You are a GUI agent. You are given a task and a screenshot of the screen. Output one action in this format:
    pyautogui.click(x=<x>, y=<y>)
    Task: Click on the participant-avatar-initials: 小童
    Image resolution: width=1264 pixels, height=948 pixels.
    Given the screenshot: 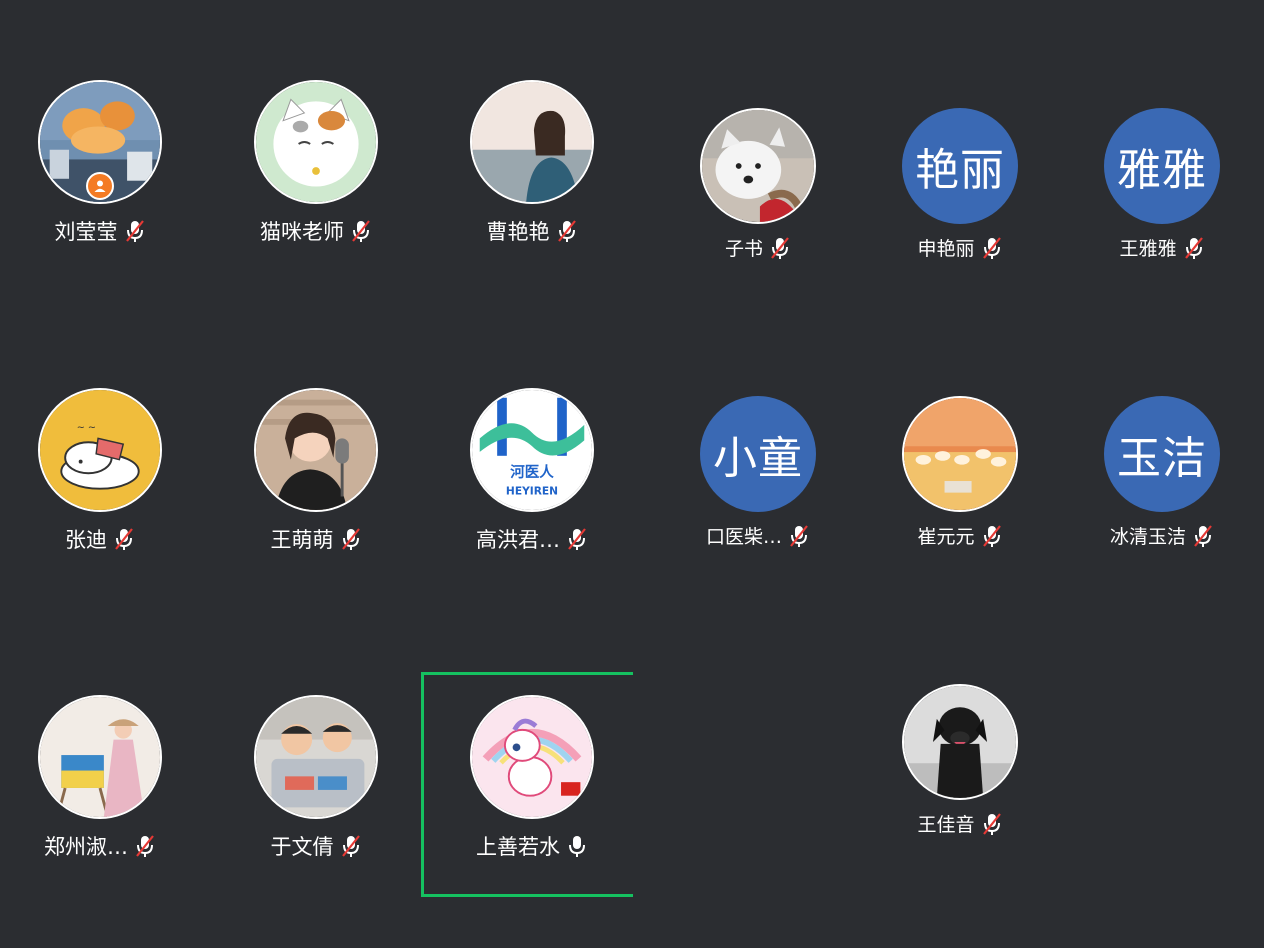 What is the action you would take?
    pyautogui.click(x=758, y=454)
    